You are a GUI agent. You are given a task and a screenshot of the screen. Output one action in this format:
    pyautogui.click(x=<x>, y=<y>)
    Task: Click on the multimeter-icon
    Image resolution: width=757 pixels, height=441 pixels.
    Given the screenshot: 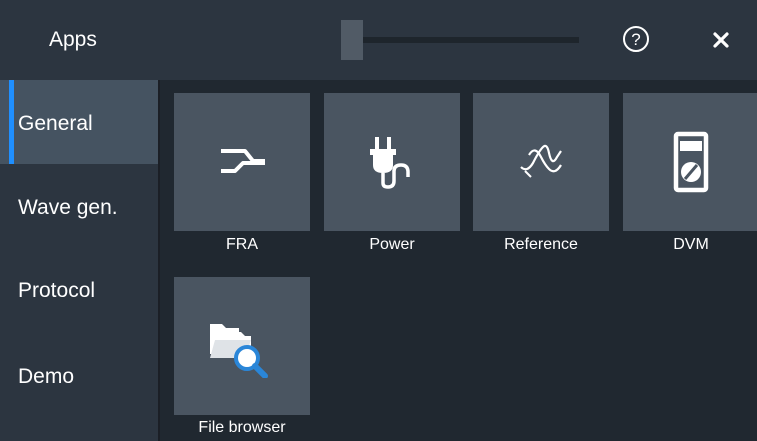 What is the action you would take?
    pyautogui.click(x=691, y=162)
    